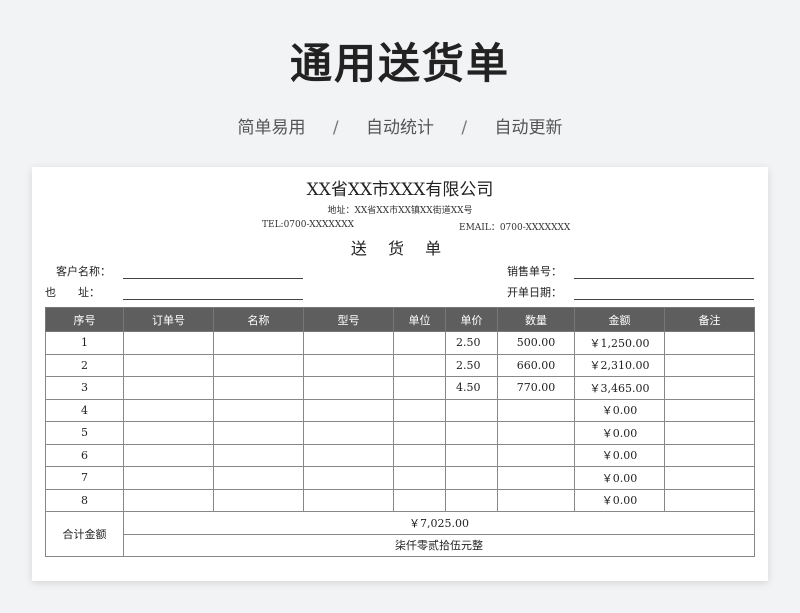  I want to click on quantity-cell: 770.00, so click(536, 388).